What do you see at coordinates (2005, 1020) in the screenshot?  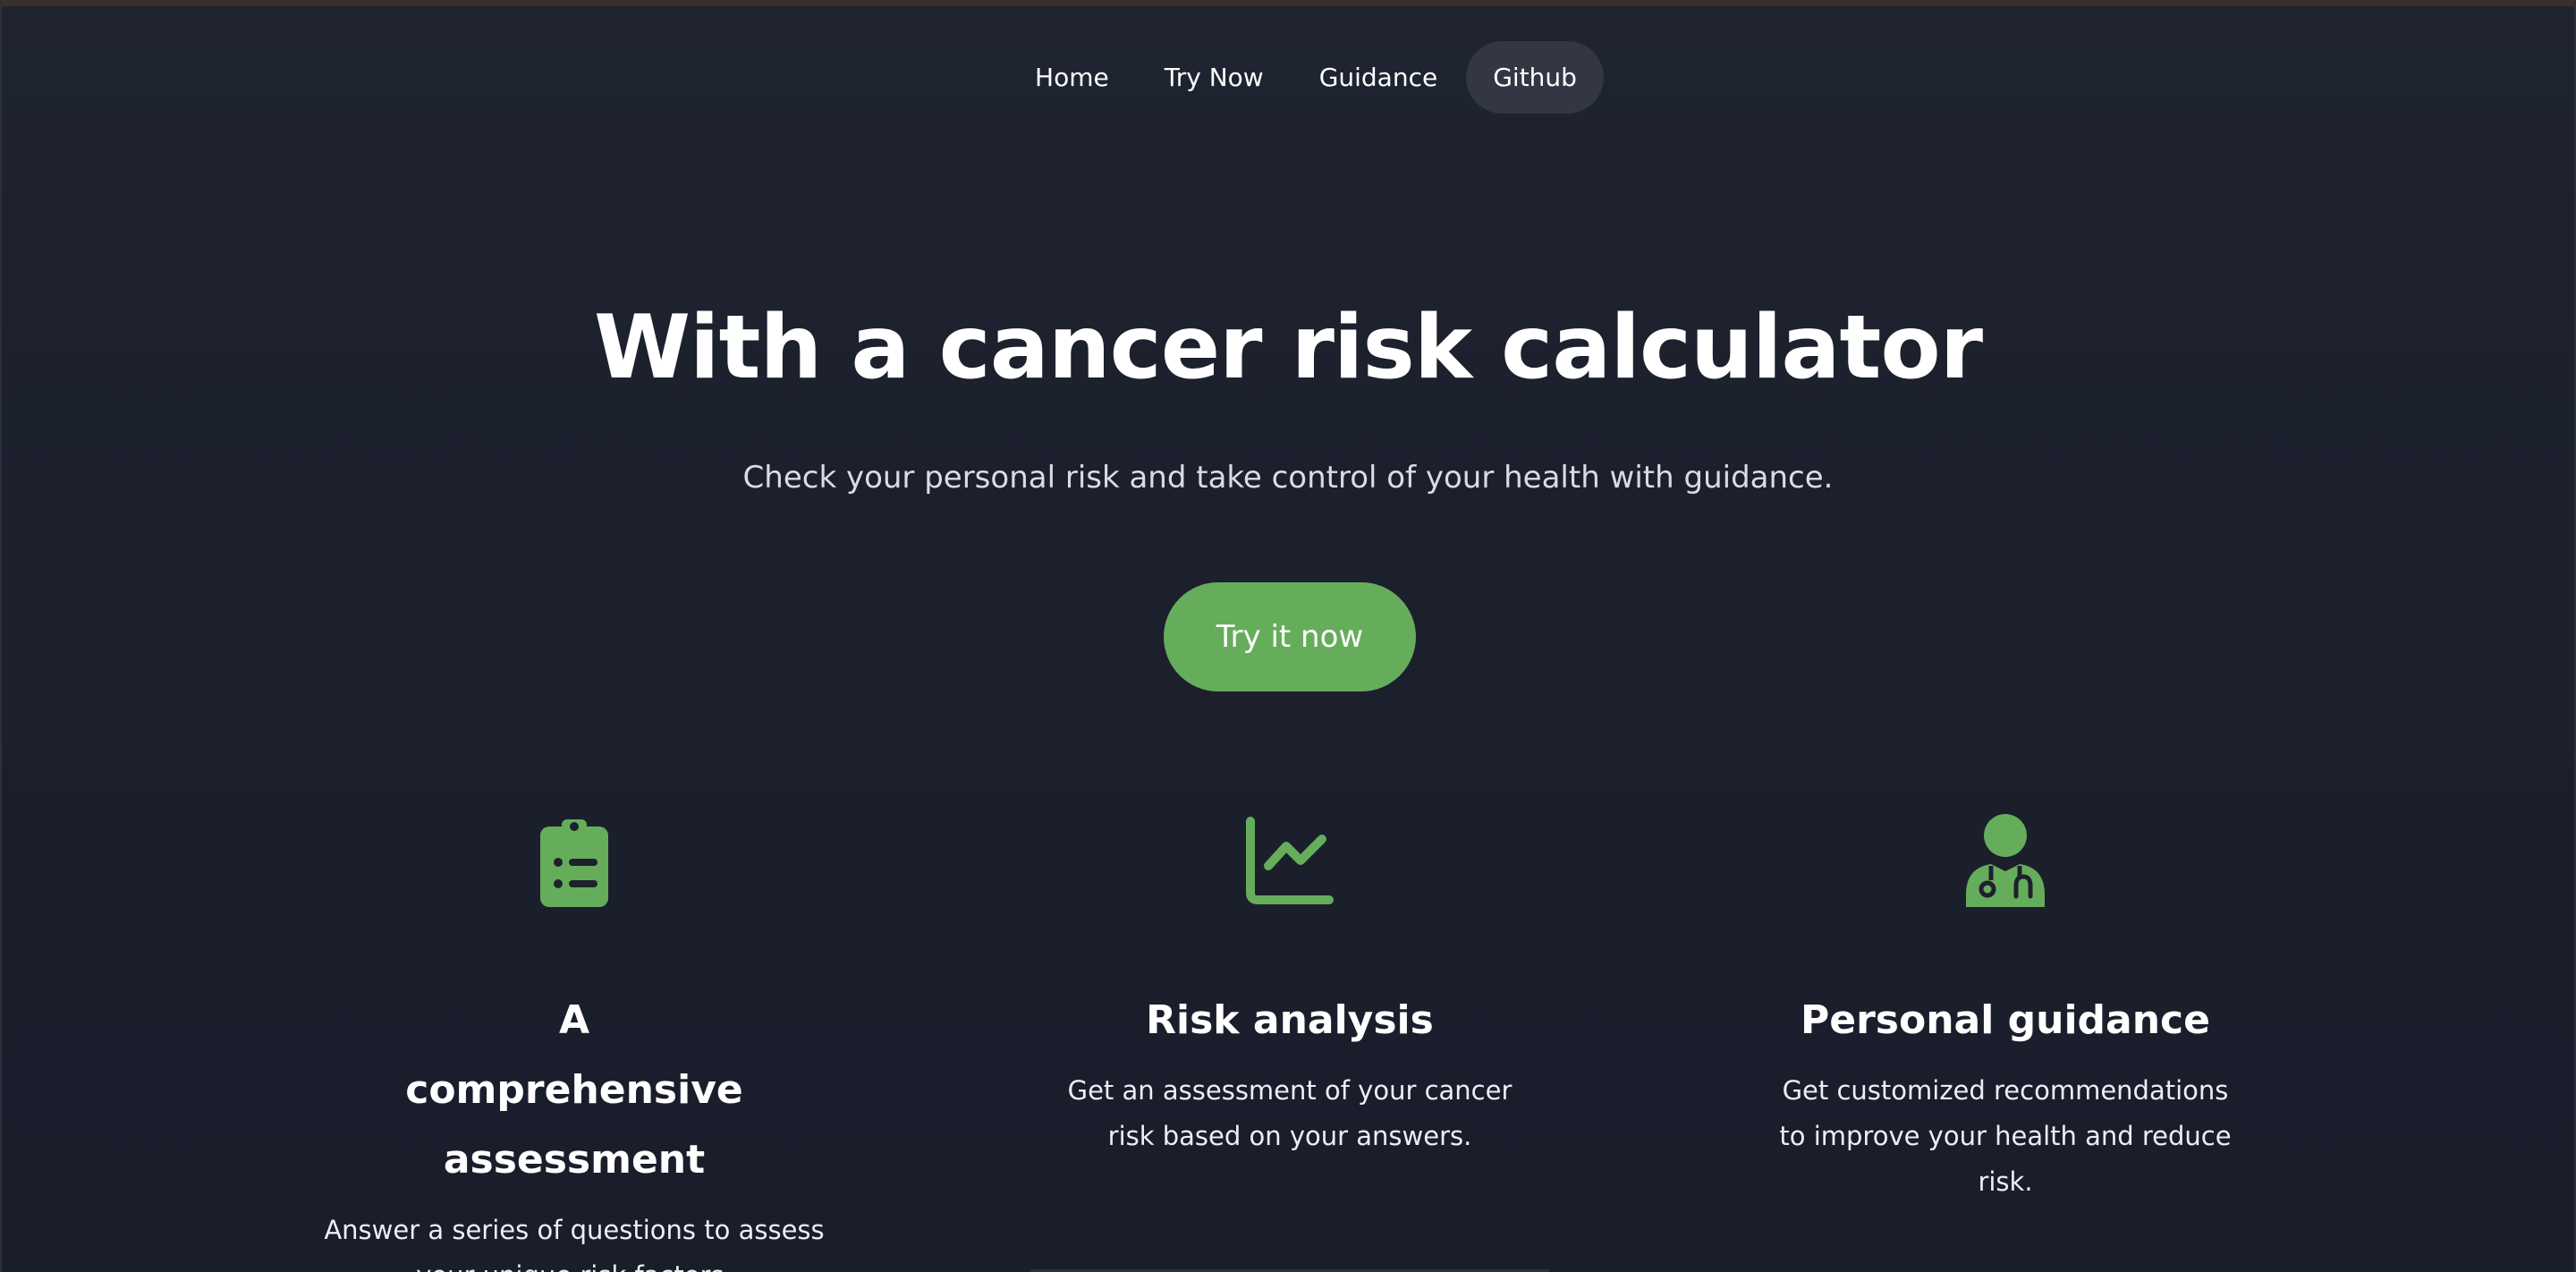 I see `feature-title: Personal guidance` at bounding box center [2005, 1020].